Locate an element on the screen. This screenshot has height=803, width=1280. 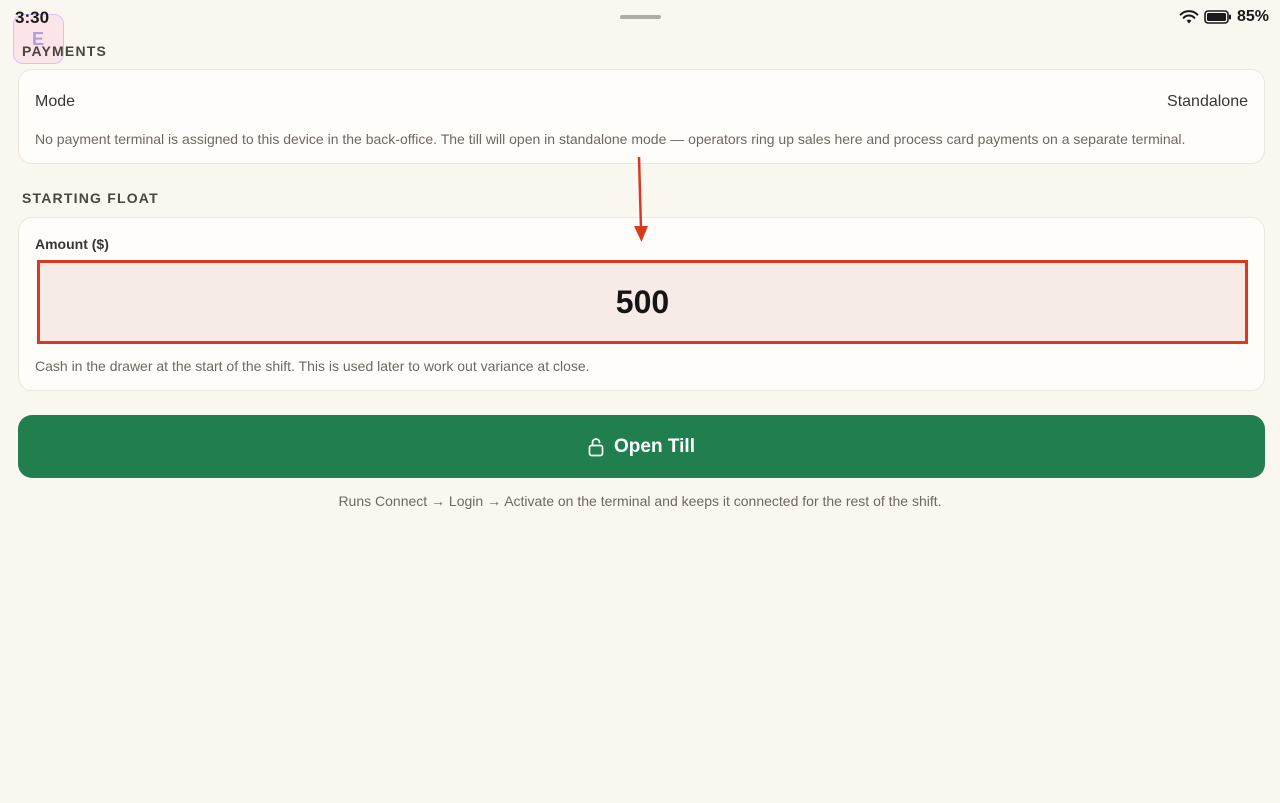
battery-icon is located at coordinates (1217, 17).